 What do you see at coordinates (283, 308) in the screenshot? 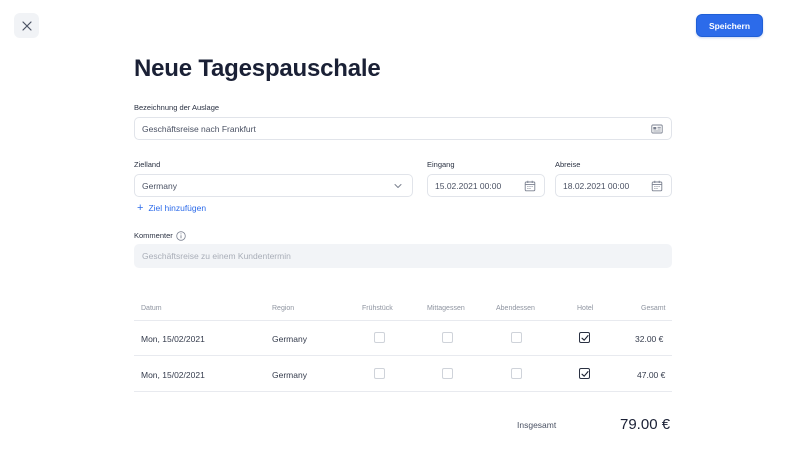
I see `col-header-region: Region` at bounding box center [283, 308].